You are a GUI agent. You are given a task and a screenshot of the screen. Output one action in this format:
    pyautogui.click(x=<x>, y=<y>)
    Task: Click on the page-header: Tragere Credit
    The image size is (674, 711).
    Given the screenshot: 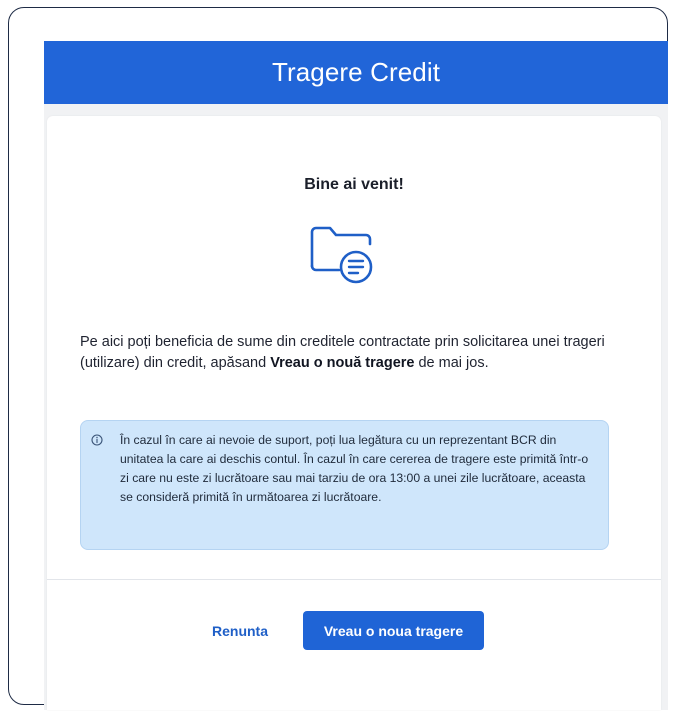 What is the action you would take?
    pyautogui.click(x=356, y=72)
    